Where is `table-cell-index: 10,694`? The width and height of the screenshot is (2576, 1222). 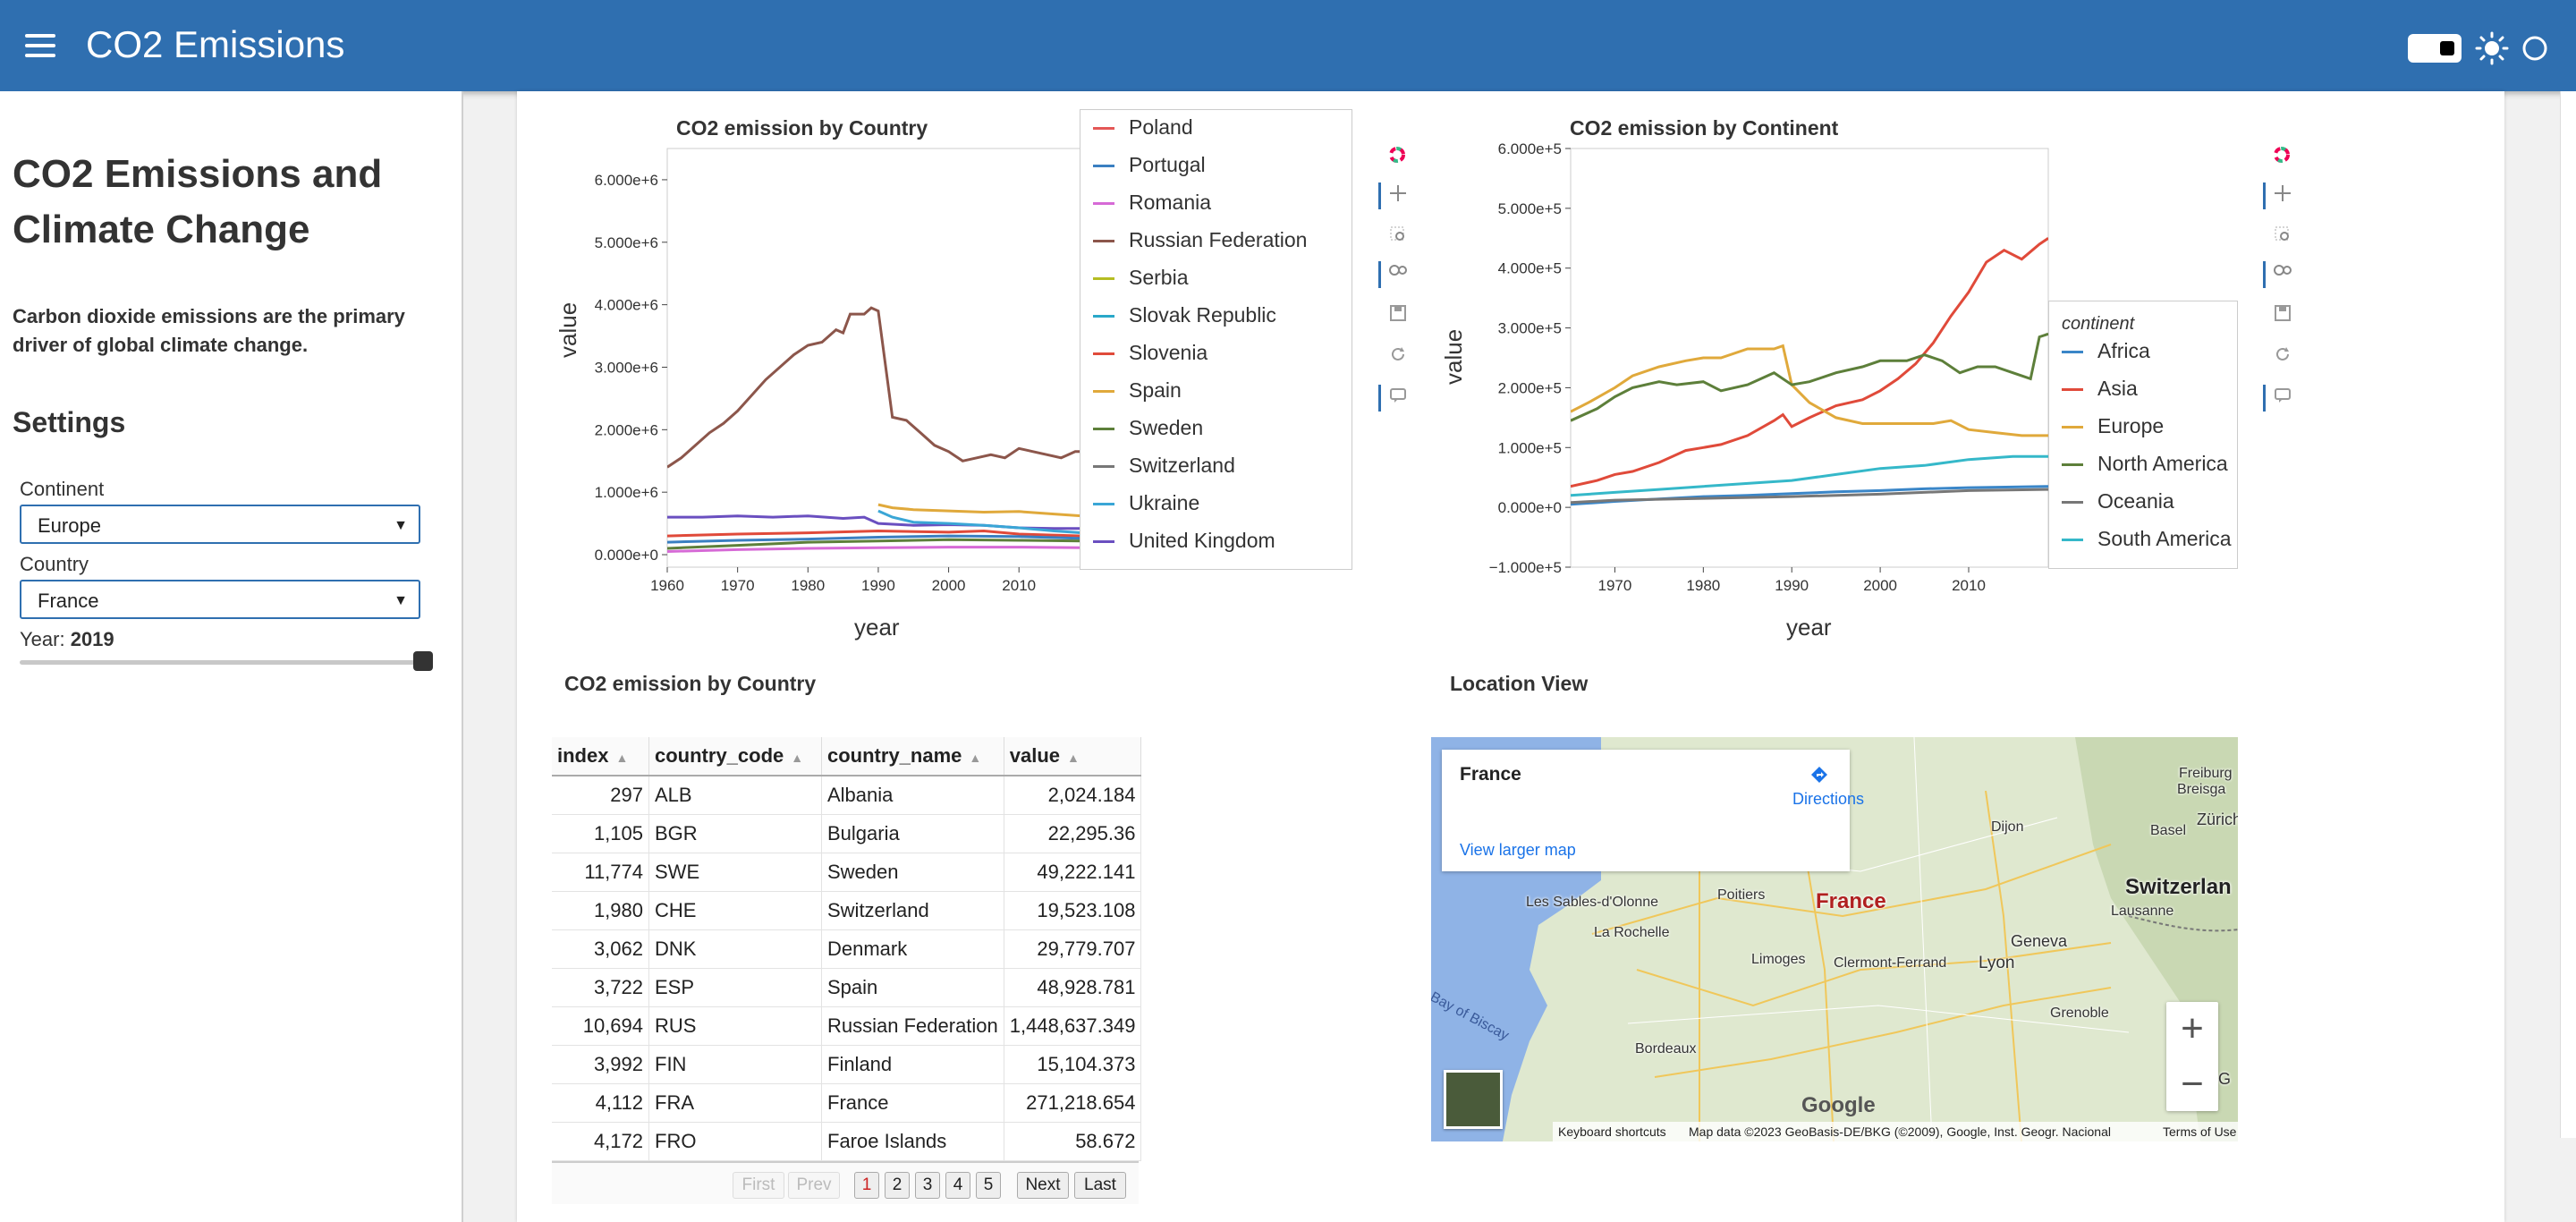 table-cell-index: 10,694 is located at coordinates (600, 1026).